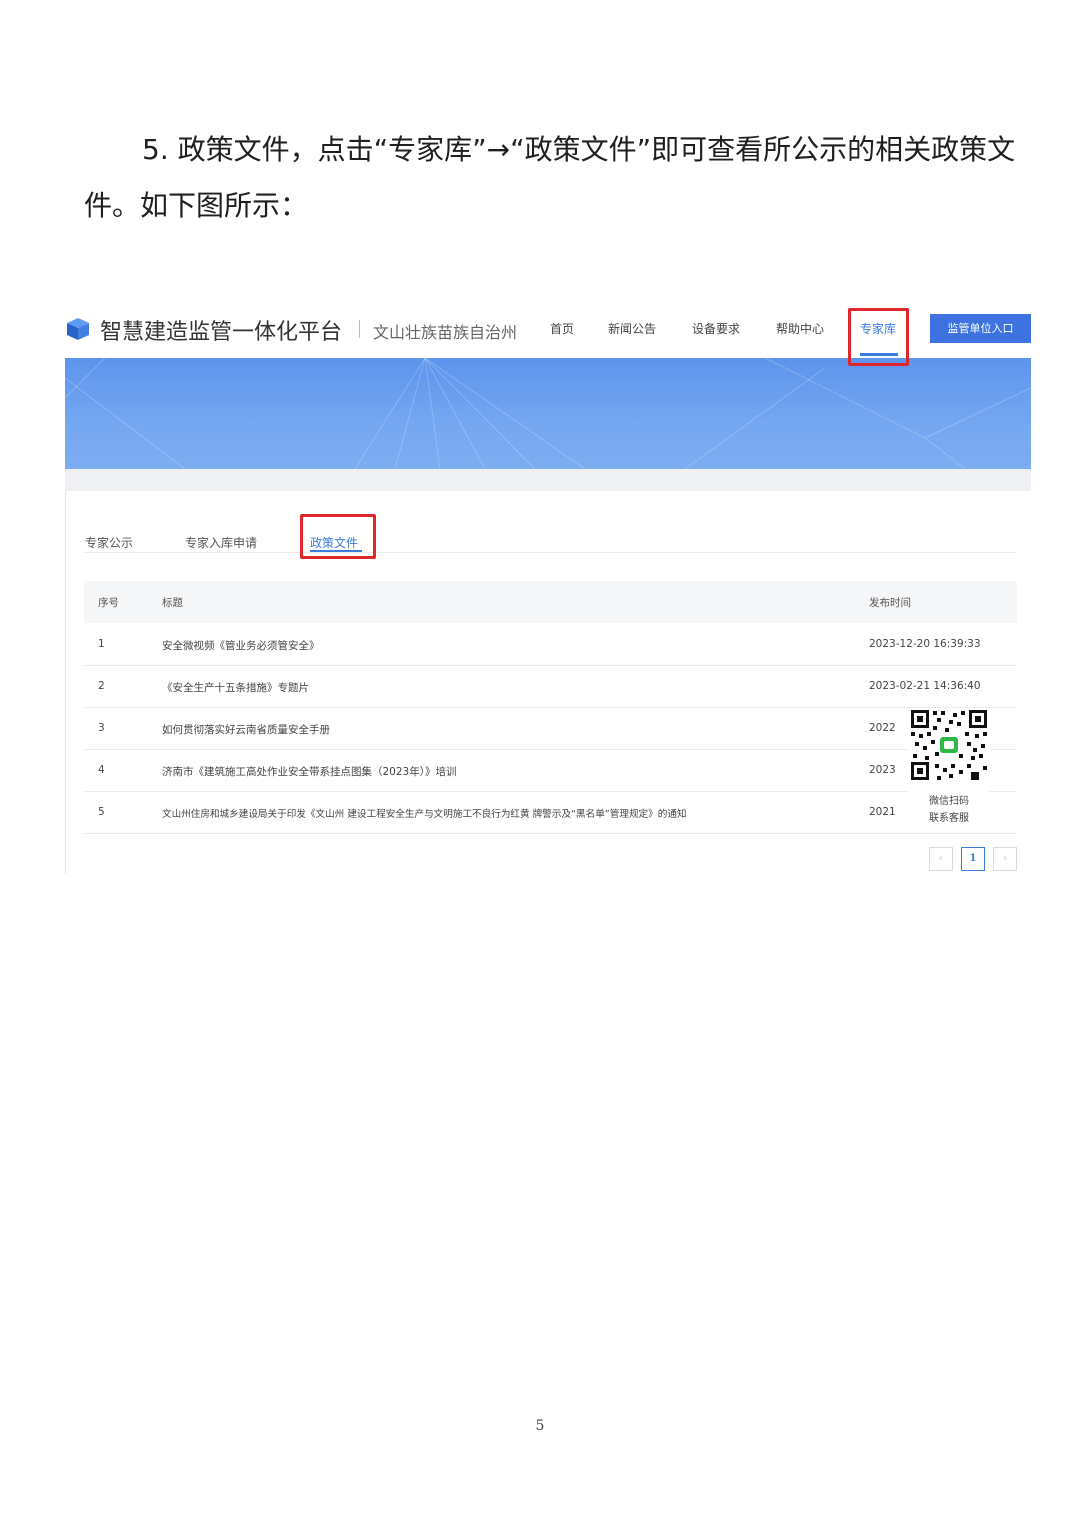 Image resolution: width=1080 pixels, height=1526 pixels. I want to click on header-title: 标题, so click(172, 603).